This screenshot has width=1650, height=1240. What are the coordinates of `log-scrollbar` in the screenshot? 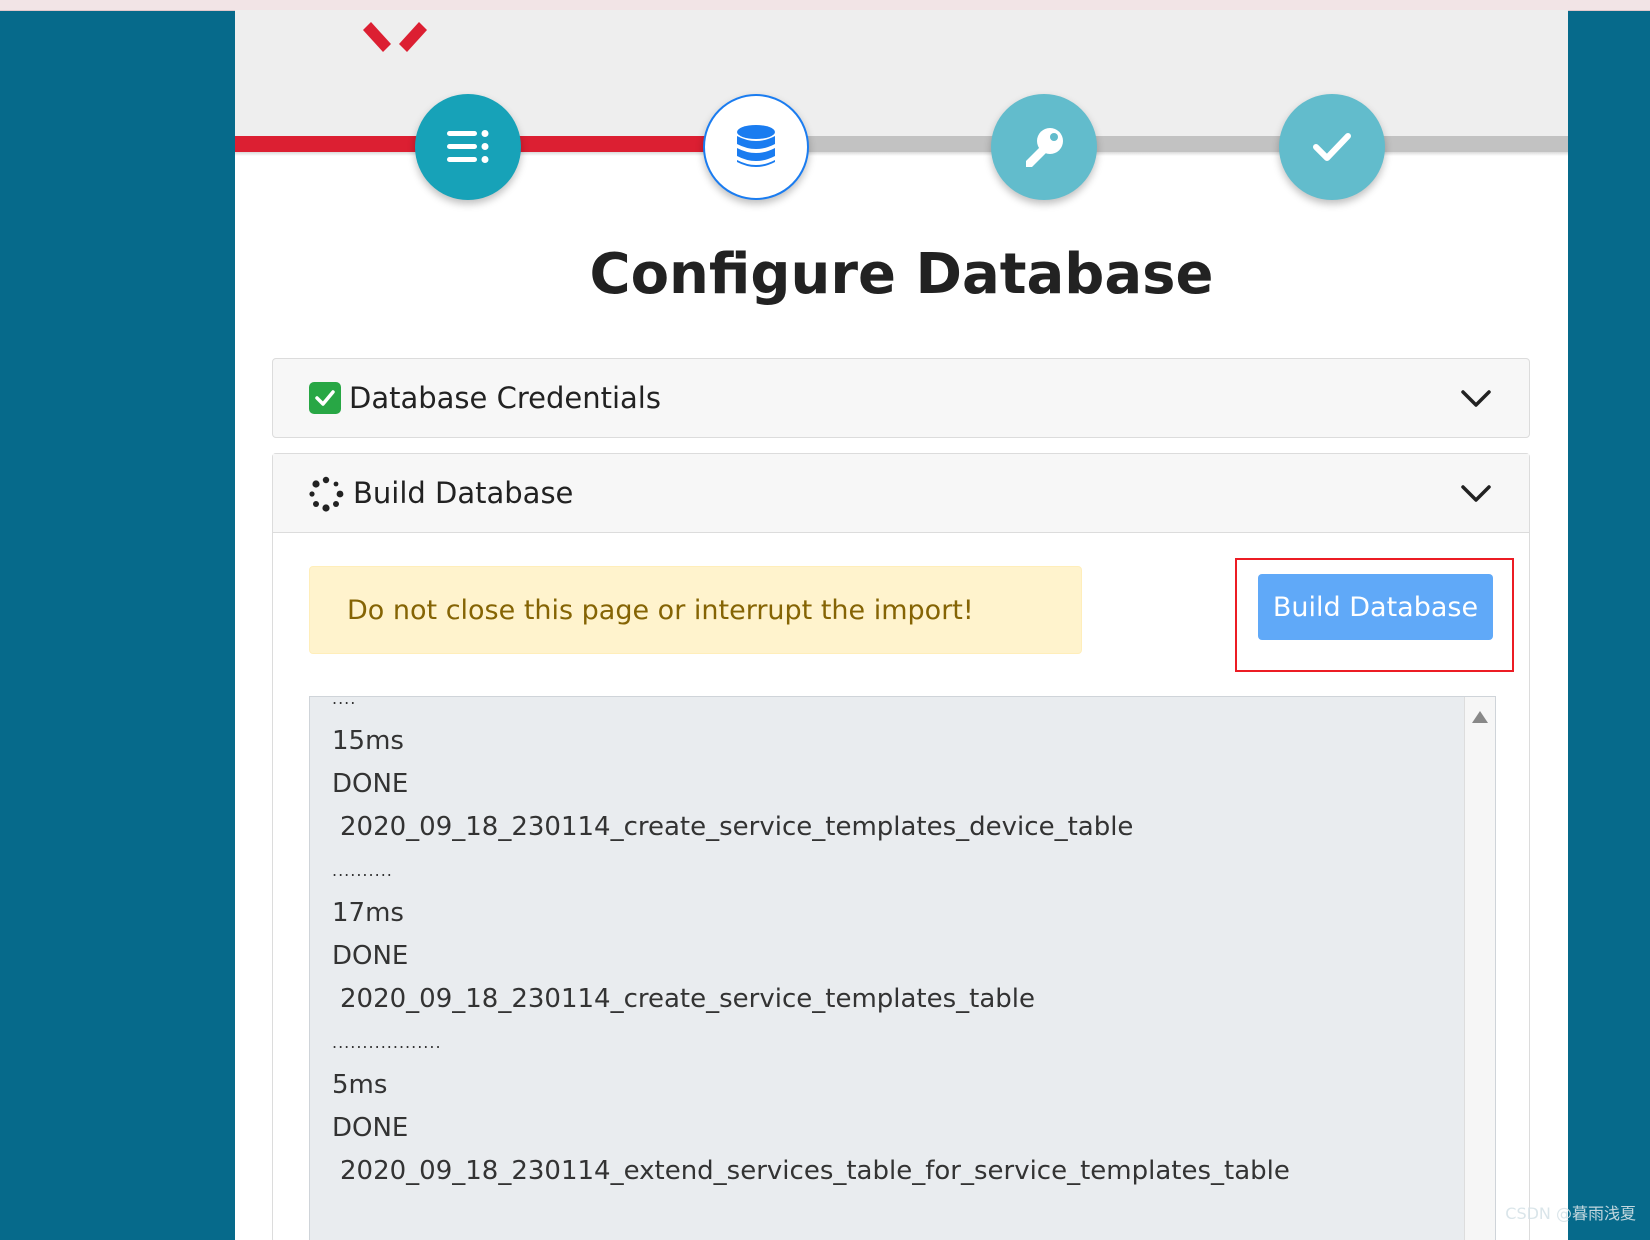 It's located at (1479, 968).